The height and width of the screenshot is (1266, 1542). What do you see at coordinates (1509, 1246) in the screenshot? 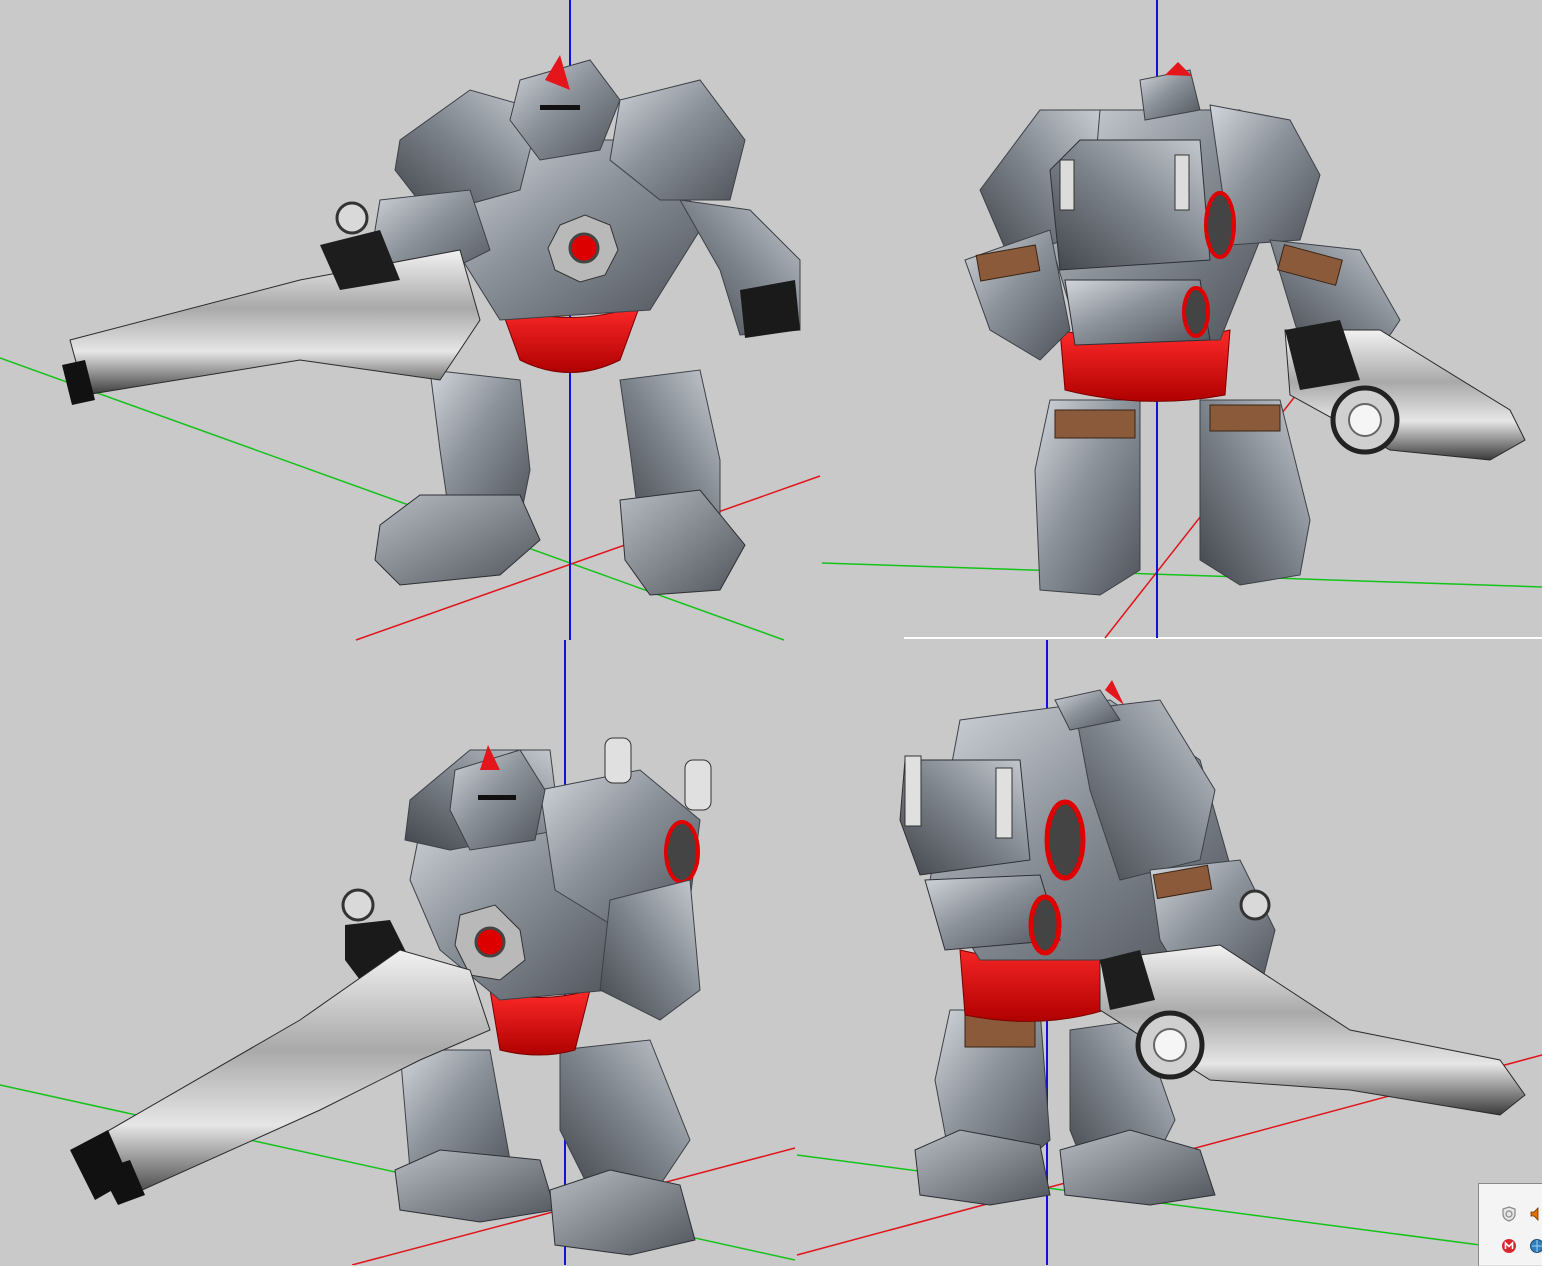
I see `mega-icon` at bounding box center [1509, 1246].